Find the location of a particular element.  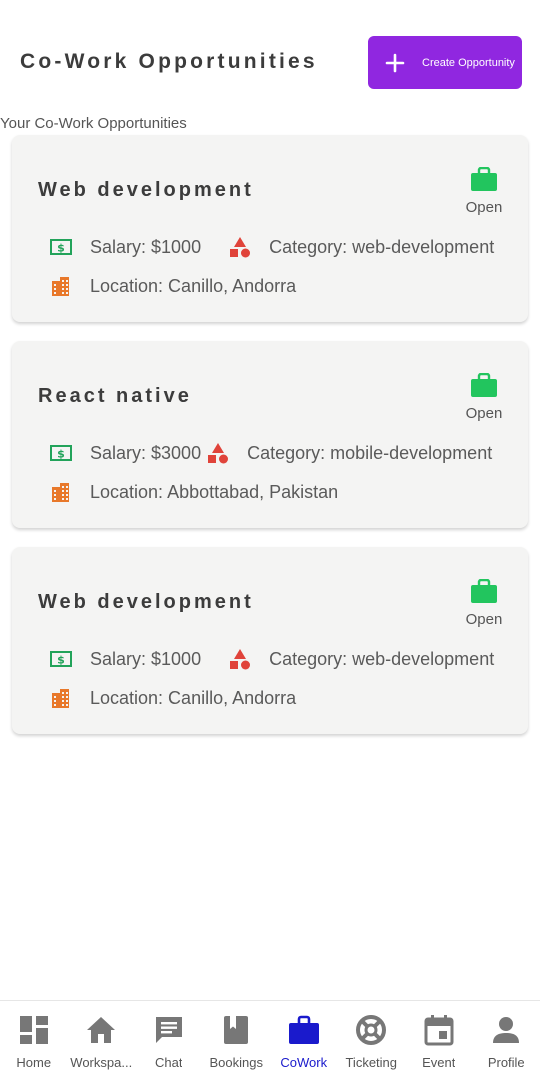

salary-text: Salary: $3000 is located at coordinates (146, 452).